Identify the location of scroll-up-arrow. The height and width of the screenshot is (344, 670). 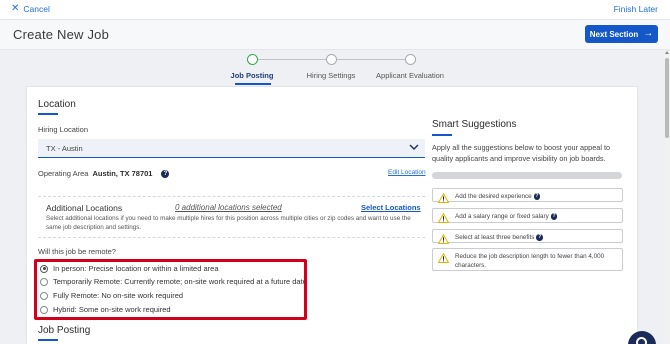
(667, 52).